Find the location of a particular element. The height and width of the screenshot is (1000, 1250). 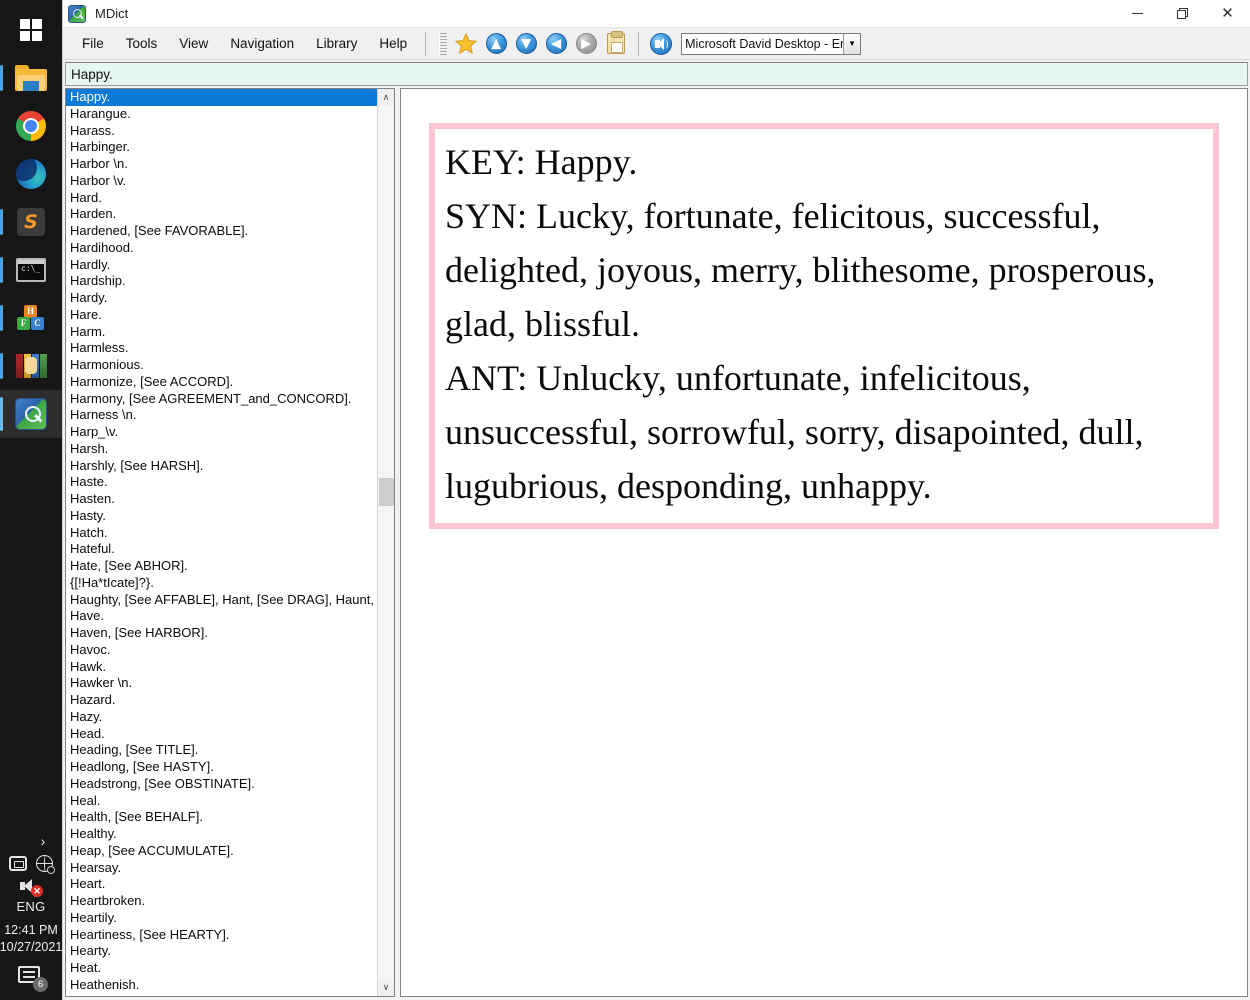

search-input: Happy. is located at coordinates (656, 74).